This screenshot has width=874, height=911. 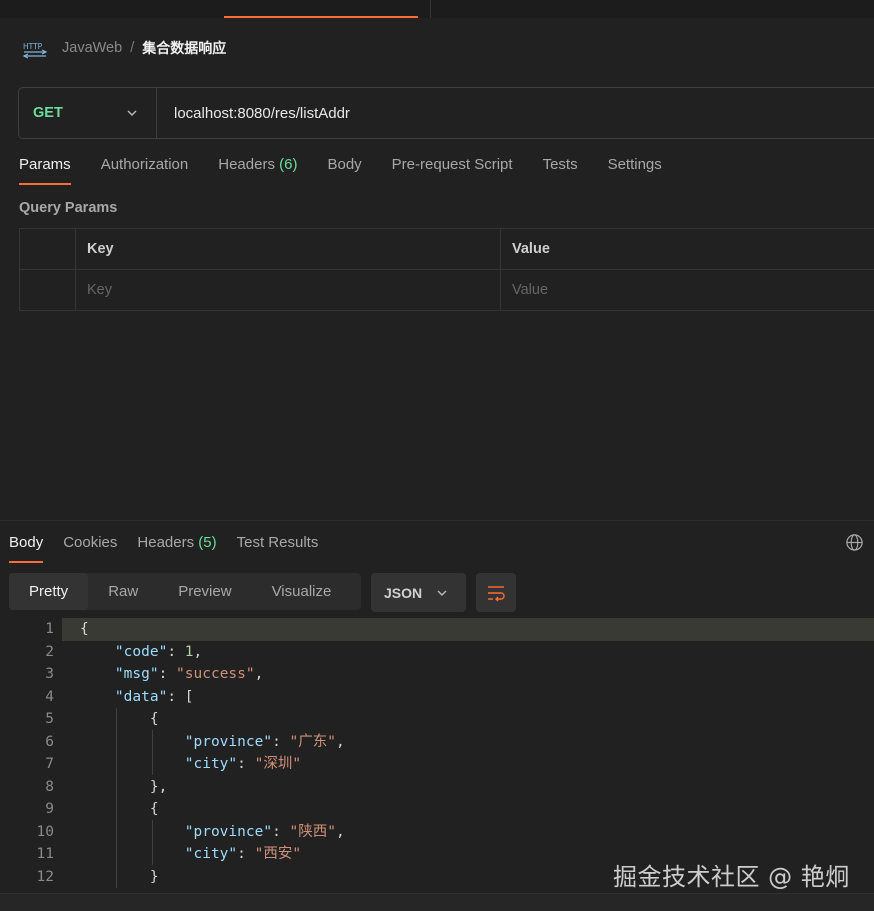 What do you see at coordinates (430, 9) in the screenshot?
I see `tab-divider` at bounding box center [430, 9].